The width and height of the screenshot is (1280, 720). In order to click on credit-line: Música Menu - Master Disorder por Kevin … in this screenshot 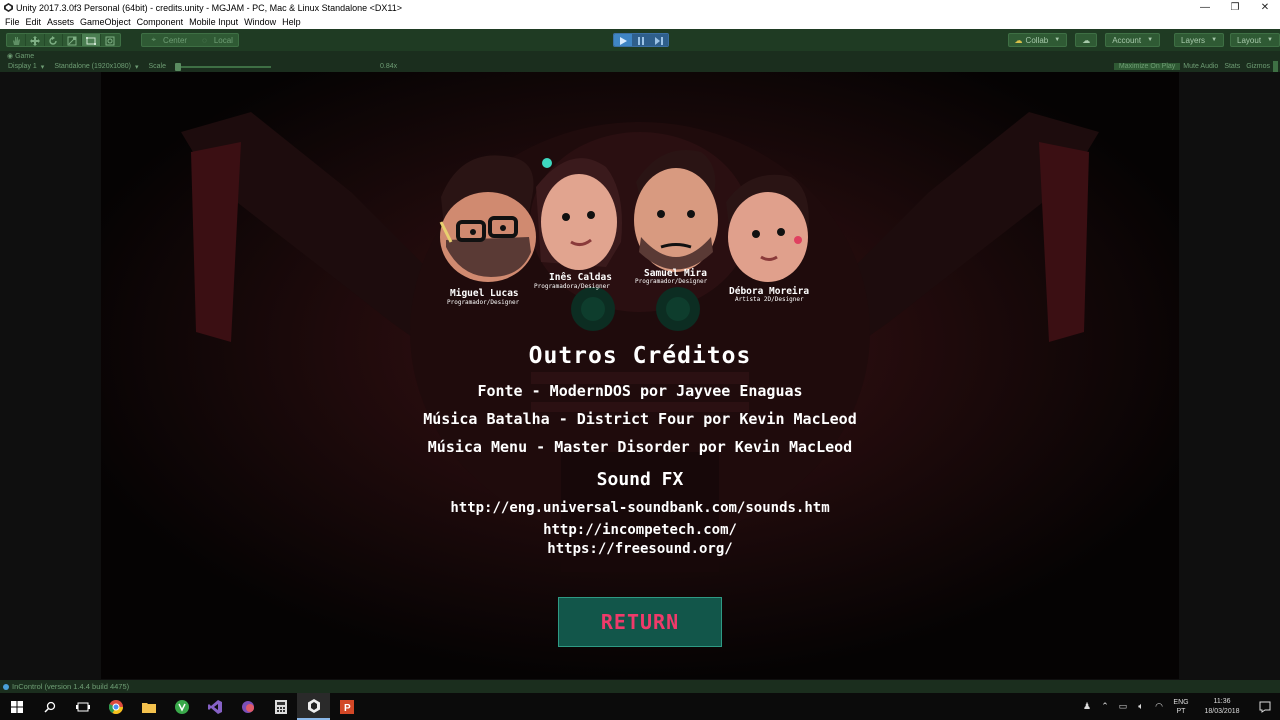, I will do `click(640, 447)`.